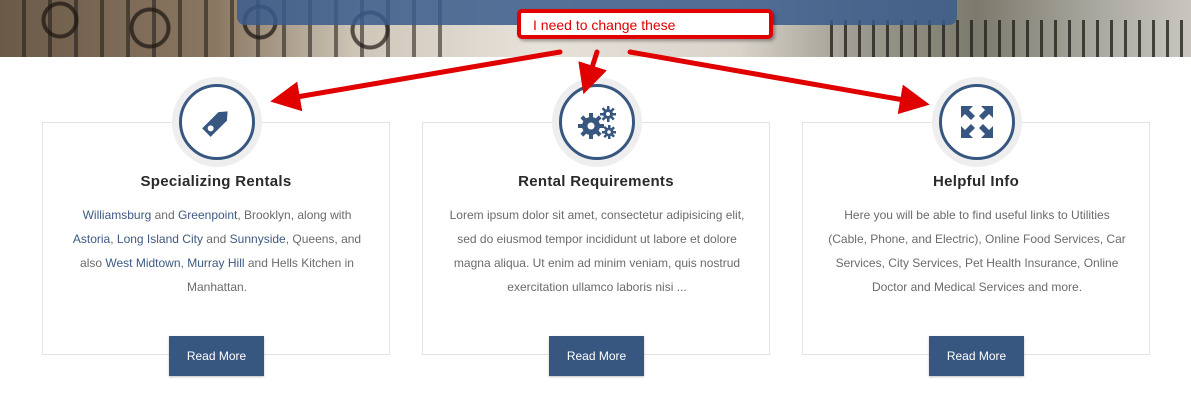 The width and height of the screenshot is (1191, 412). I want to click on annotation-arrows, so click(600, 82).